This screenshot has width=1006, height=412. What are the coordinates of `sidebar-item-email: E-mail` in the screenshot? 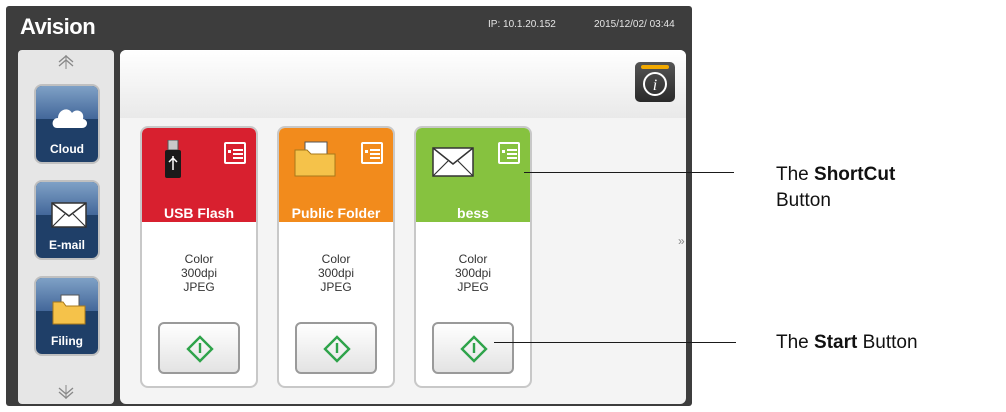 It's located at (67, 220).